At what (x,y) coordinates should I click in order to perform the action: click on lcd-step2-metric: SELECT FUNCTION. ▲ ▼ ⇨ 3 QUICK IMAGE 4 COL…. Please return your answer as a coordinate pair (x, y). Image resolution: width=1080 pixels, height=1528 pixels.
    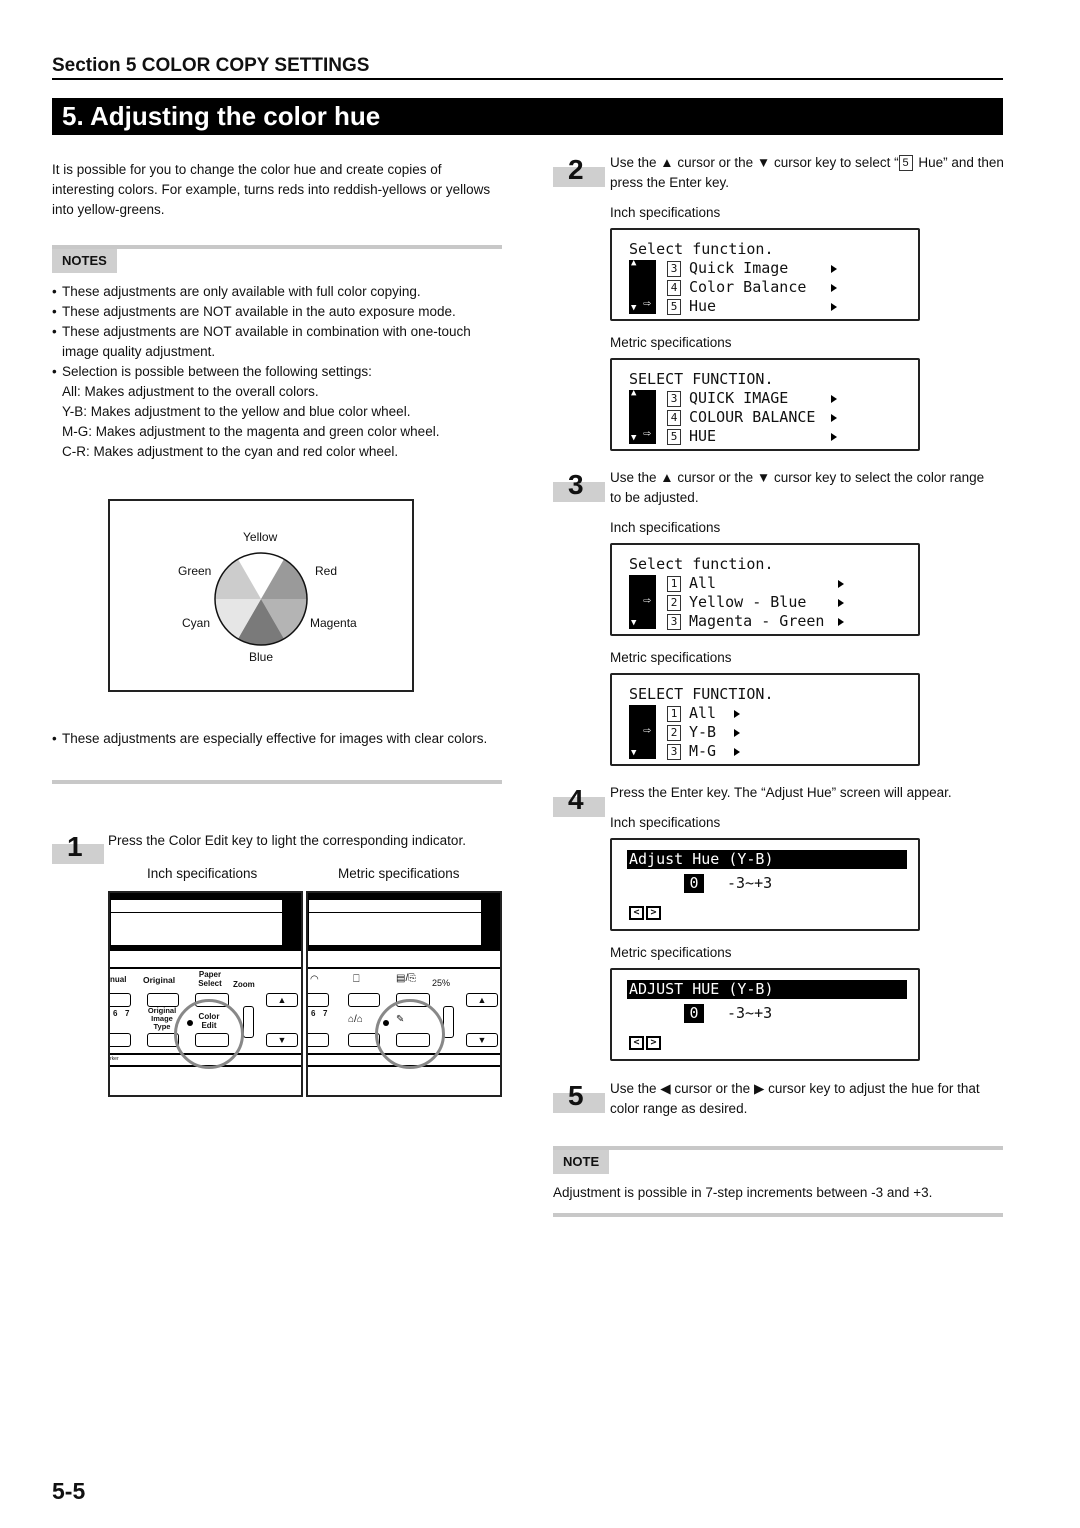
    Looking at the image, I should click on (765, 404).